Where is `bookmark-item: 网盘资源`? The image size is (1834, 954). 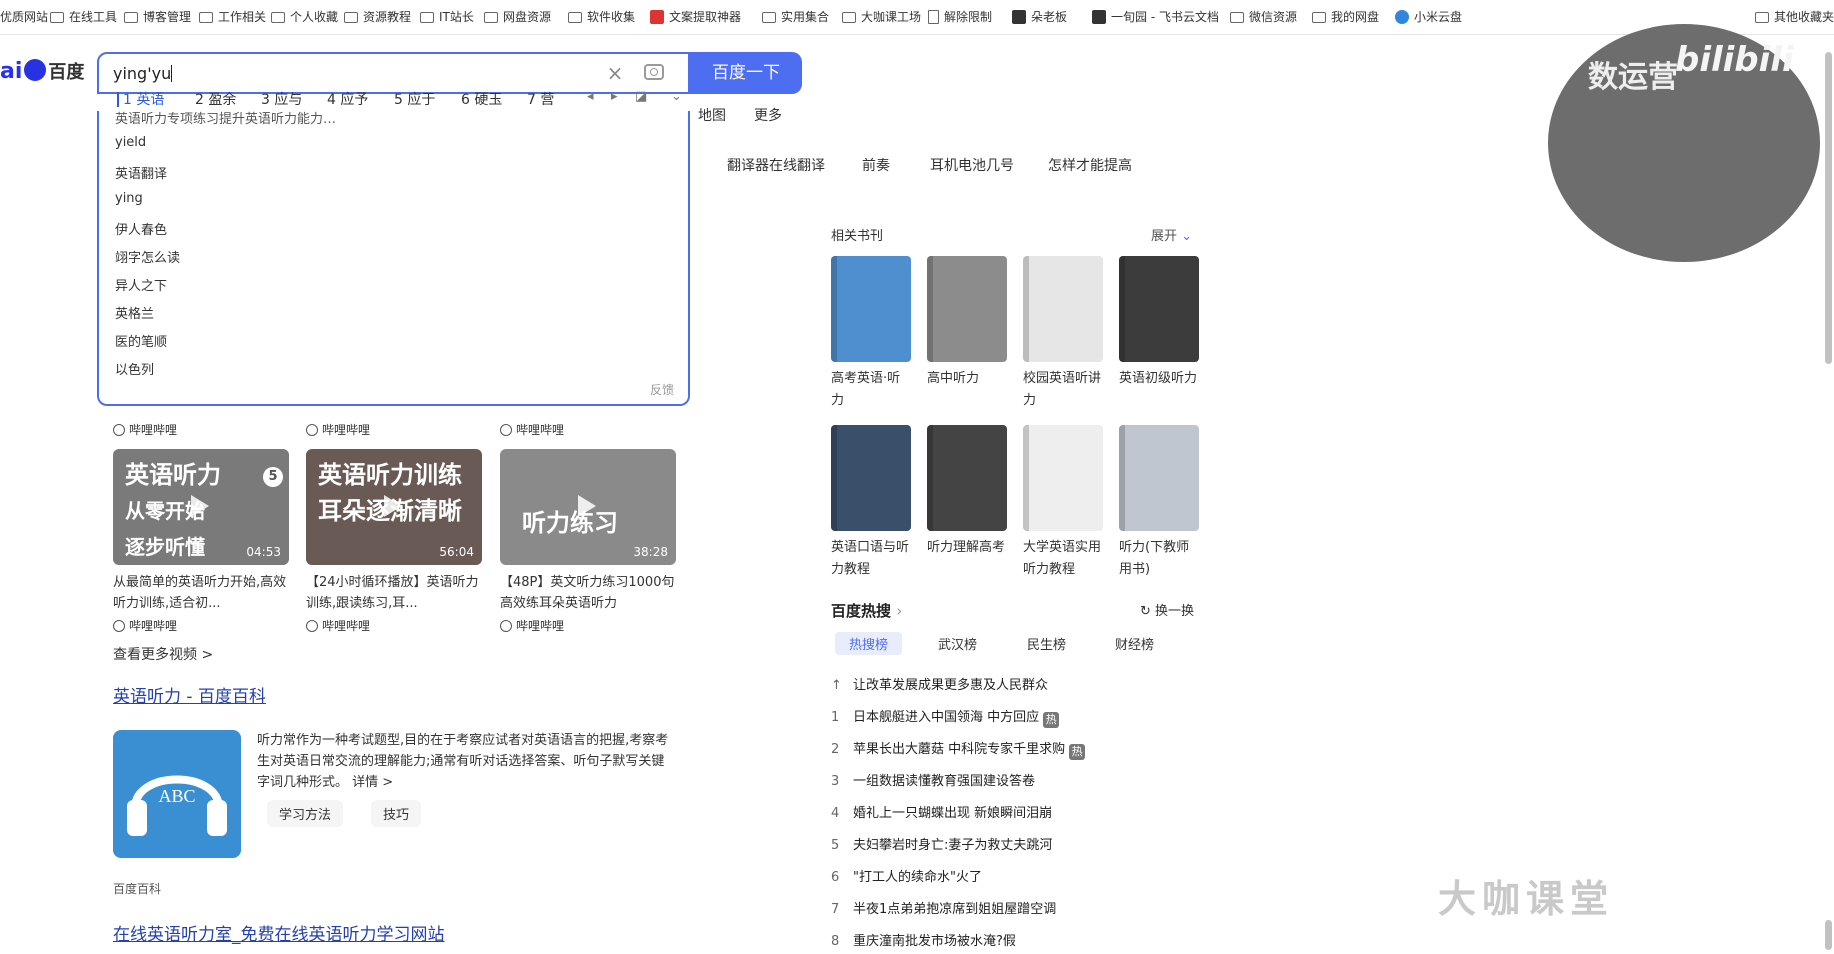
bookmark-item: 网盘资源 is located at coordinates (517, 17).